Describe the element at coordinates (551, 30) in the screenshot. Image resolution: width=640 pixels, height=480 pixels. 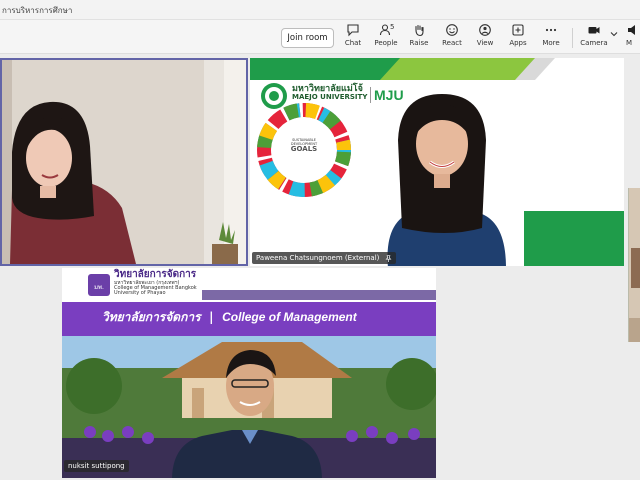
I see `more-icon` at that location.